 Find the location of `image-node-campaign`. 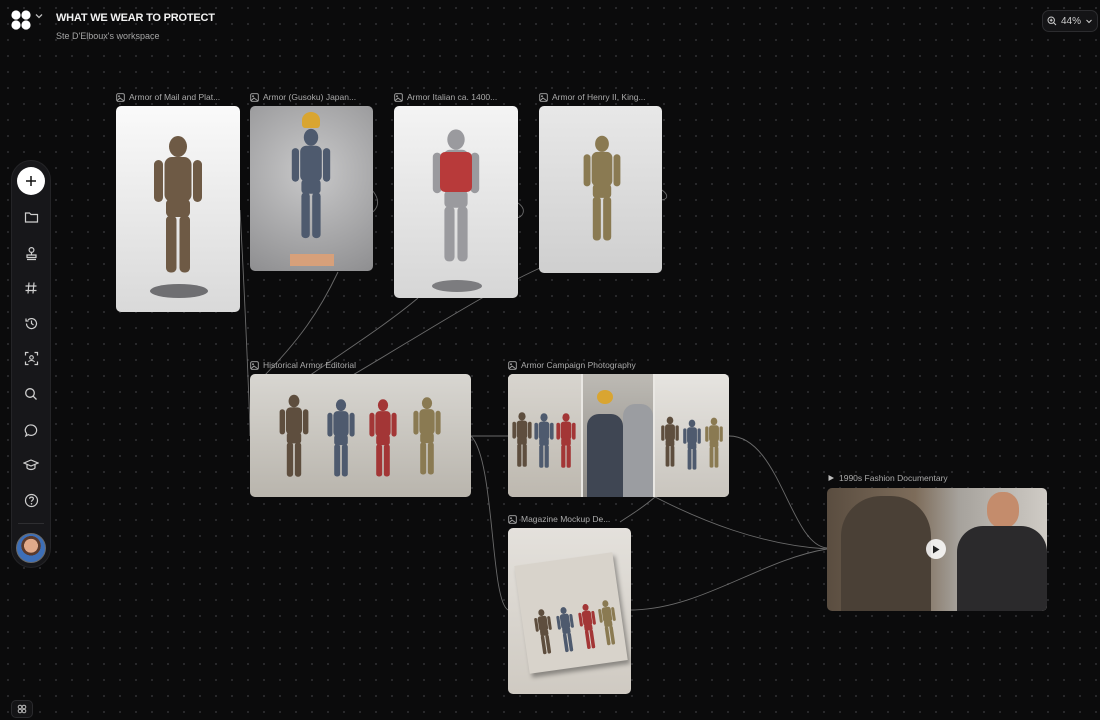

image-node-campaign is located at coordinates (618, 435).